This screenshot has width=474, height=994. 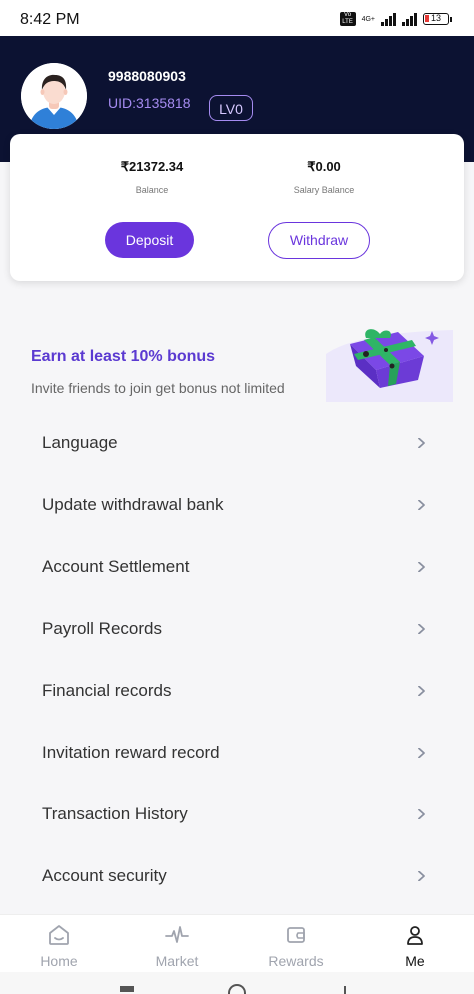 I want to click on menu-item-account-settlement: Account Settlement, so click(x=237, y=567).